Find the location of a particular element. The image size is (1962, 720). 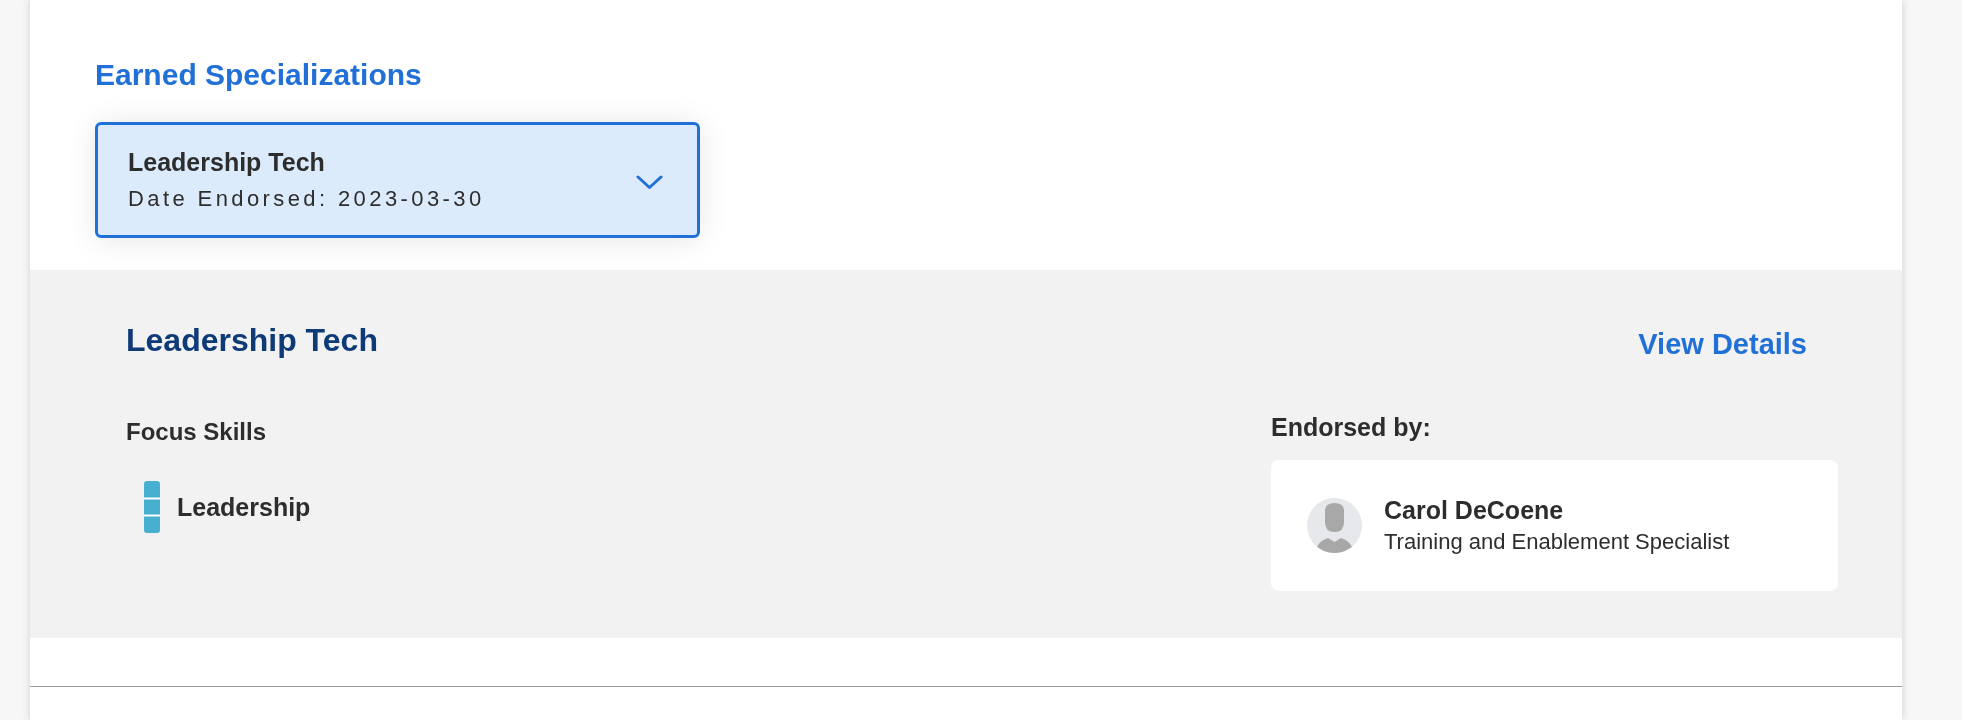

section-title: Earned Specializations is located at coordinates (258, 75).